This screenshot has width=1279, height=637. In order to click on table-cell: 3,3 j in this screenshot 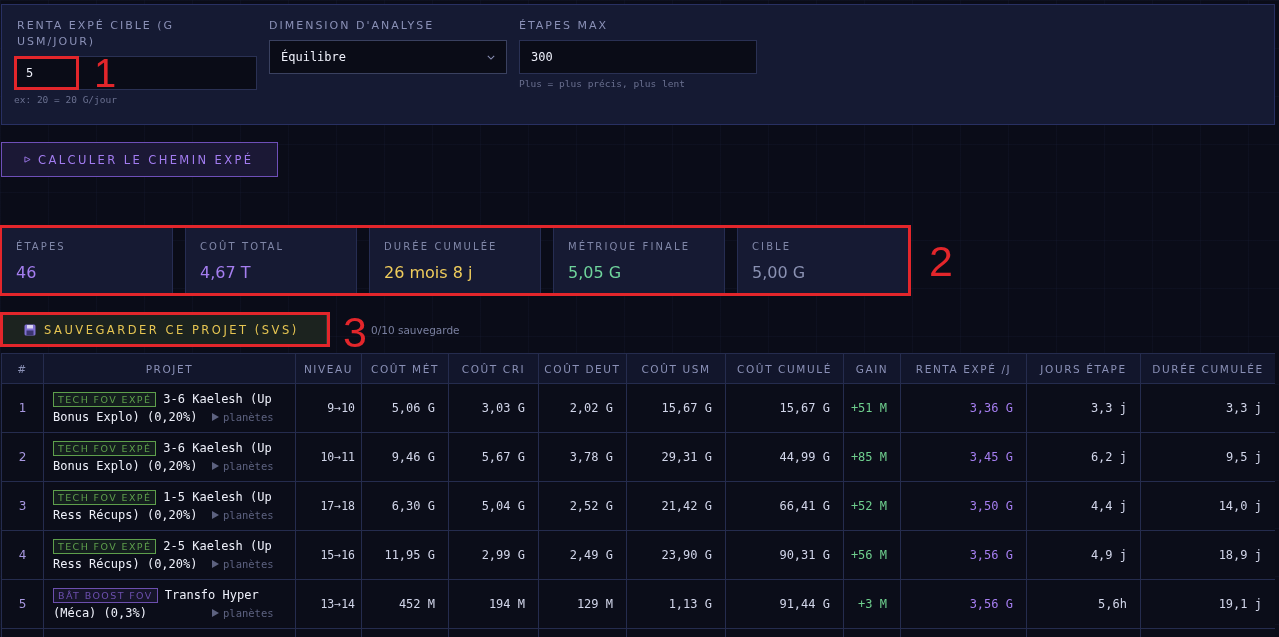, I will do `click(1083, 408)`.